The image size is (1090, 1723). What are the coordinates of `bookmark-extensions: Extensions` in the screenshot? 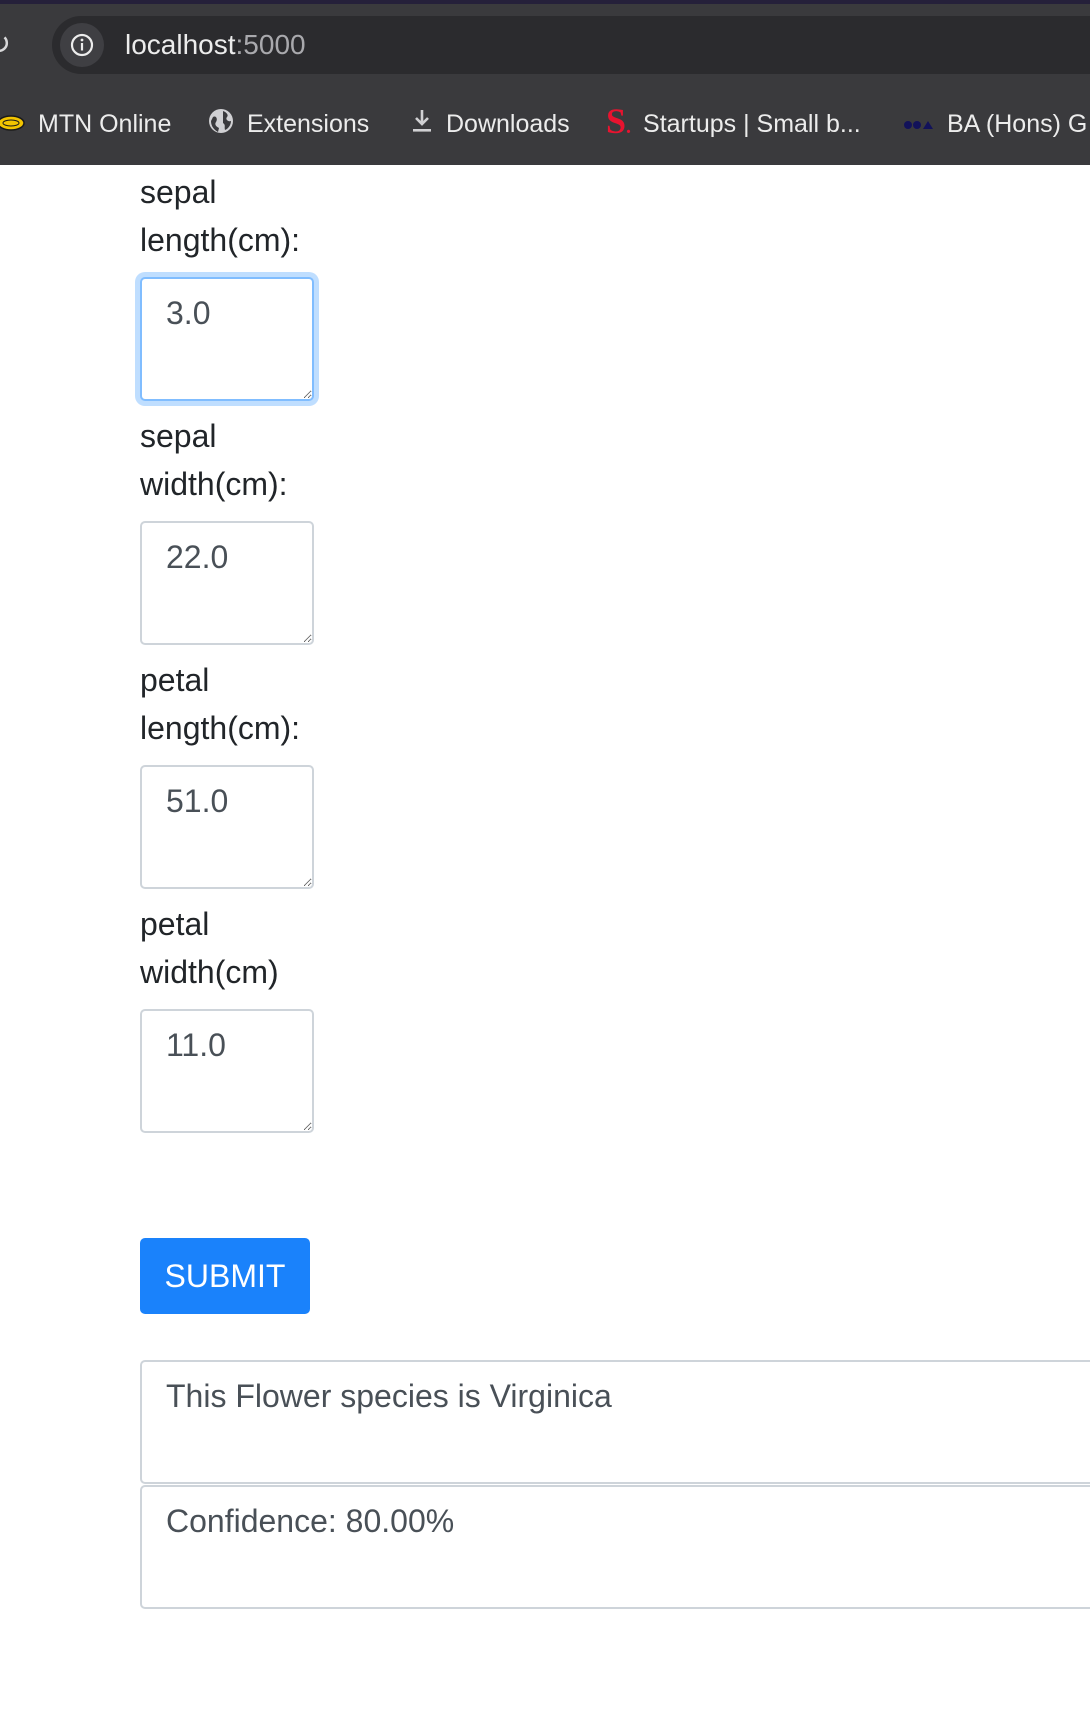 It's located at (288, 124).